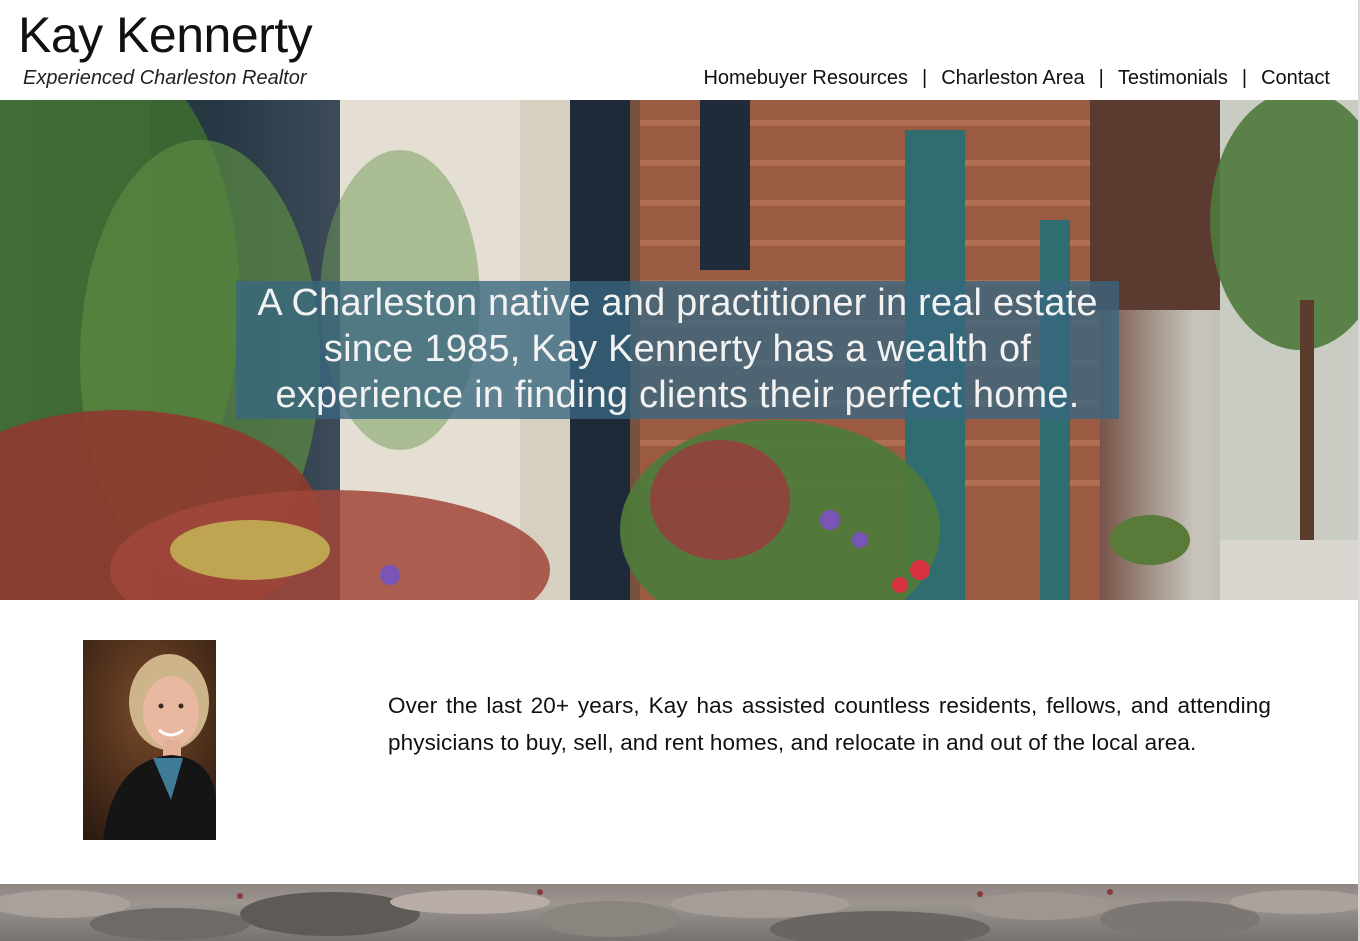  I want to click on nav-contact: Contact, so click(1295, 78).